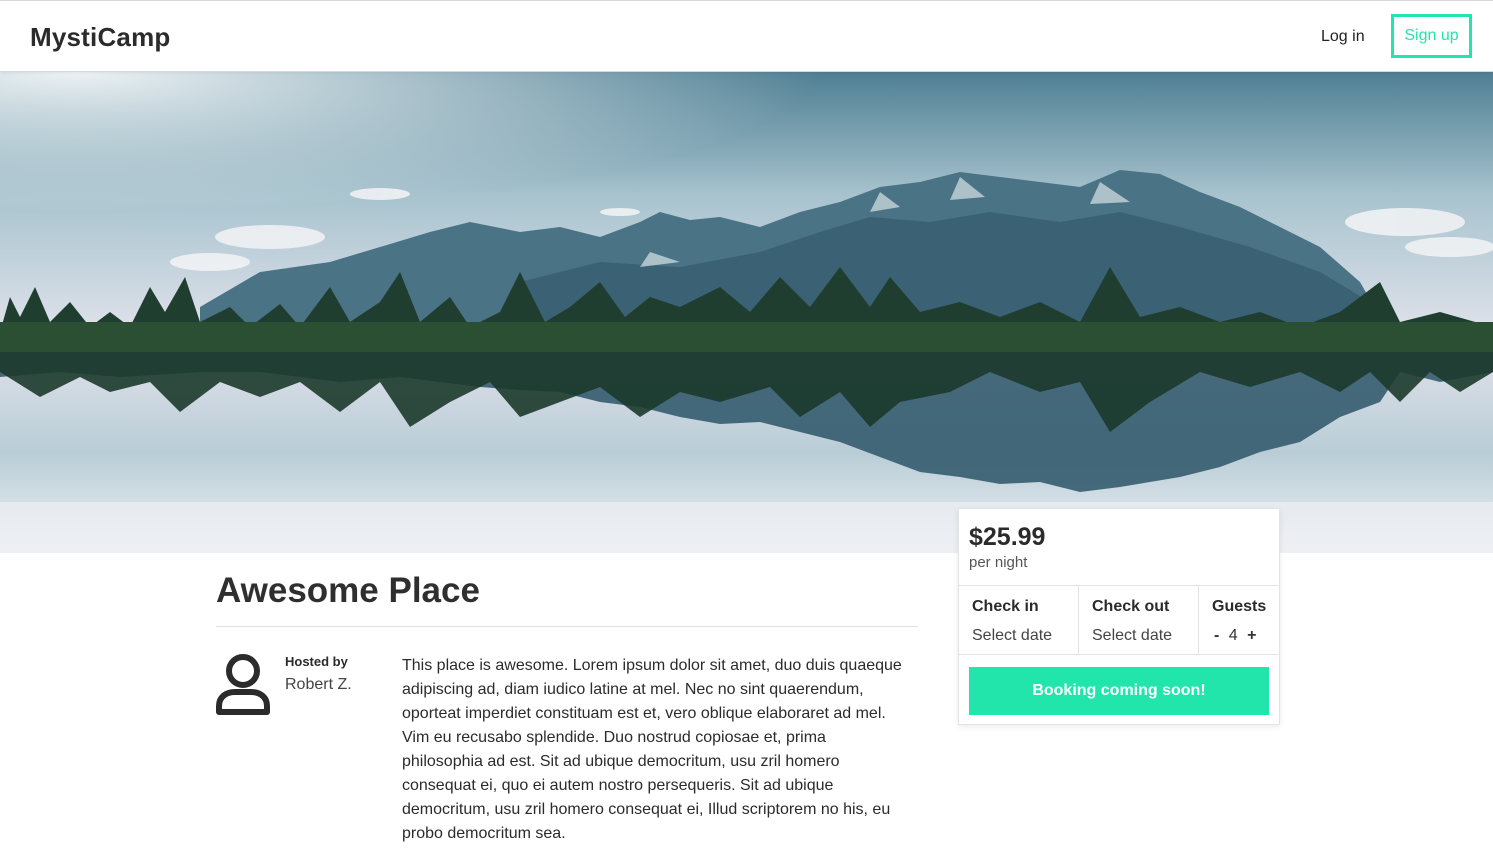 Image resolution: width=1493 pixels, height=866 pixels. Describe the element at coordinates (567, 626) in the screenshot. I see `title-divider` at that location.